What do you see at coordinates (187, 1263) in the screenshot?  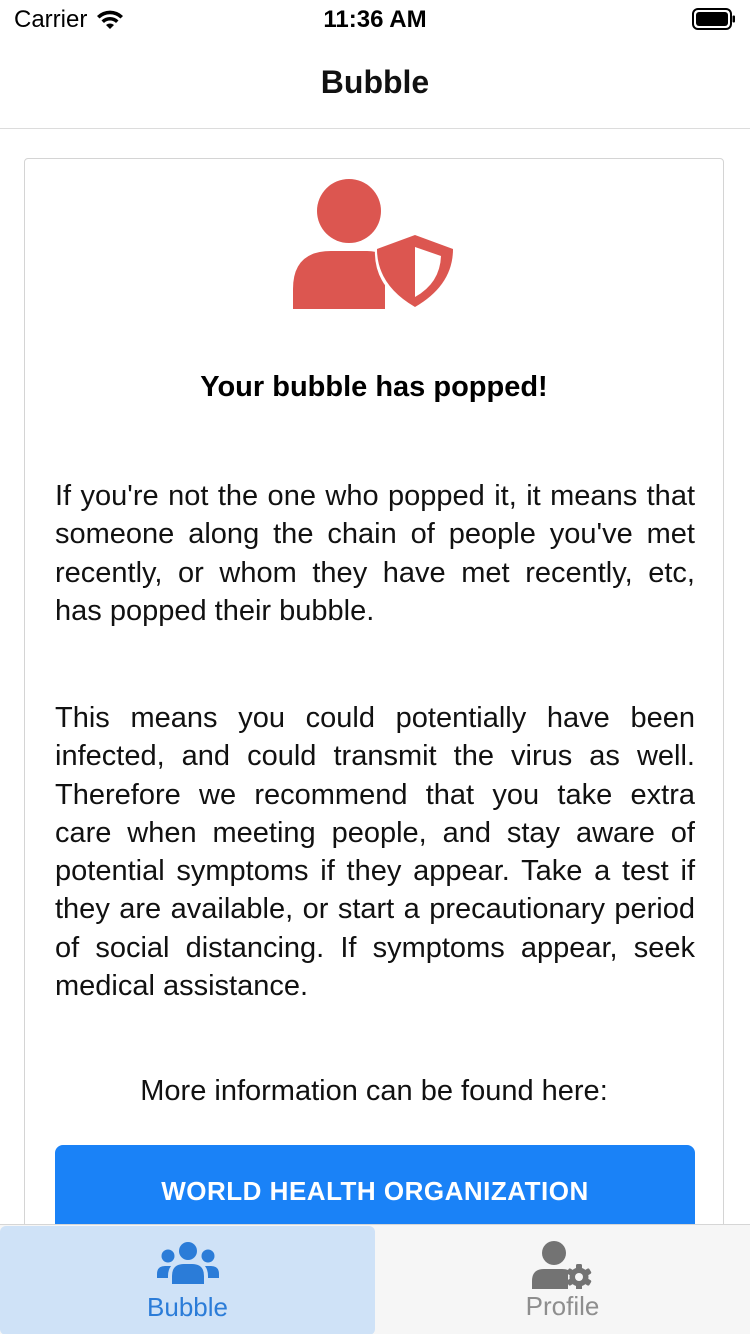 I see `users-icon` at bounding box center [187, 1263].